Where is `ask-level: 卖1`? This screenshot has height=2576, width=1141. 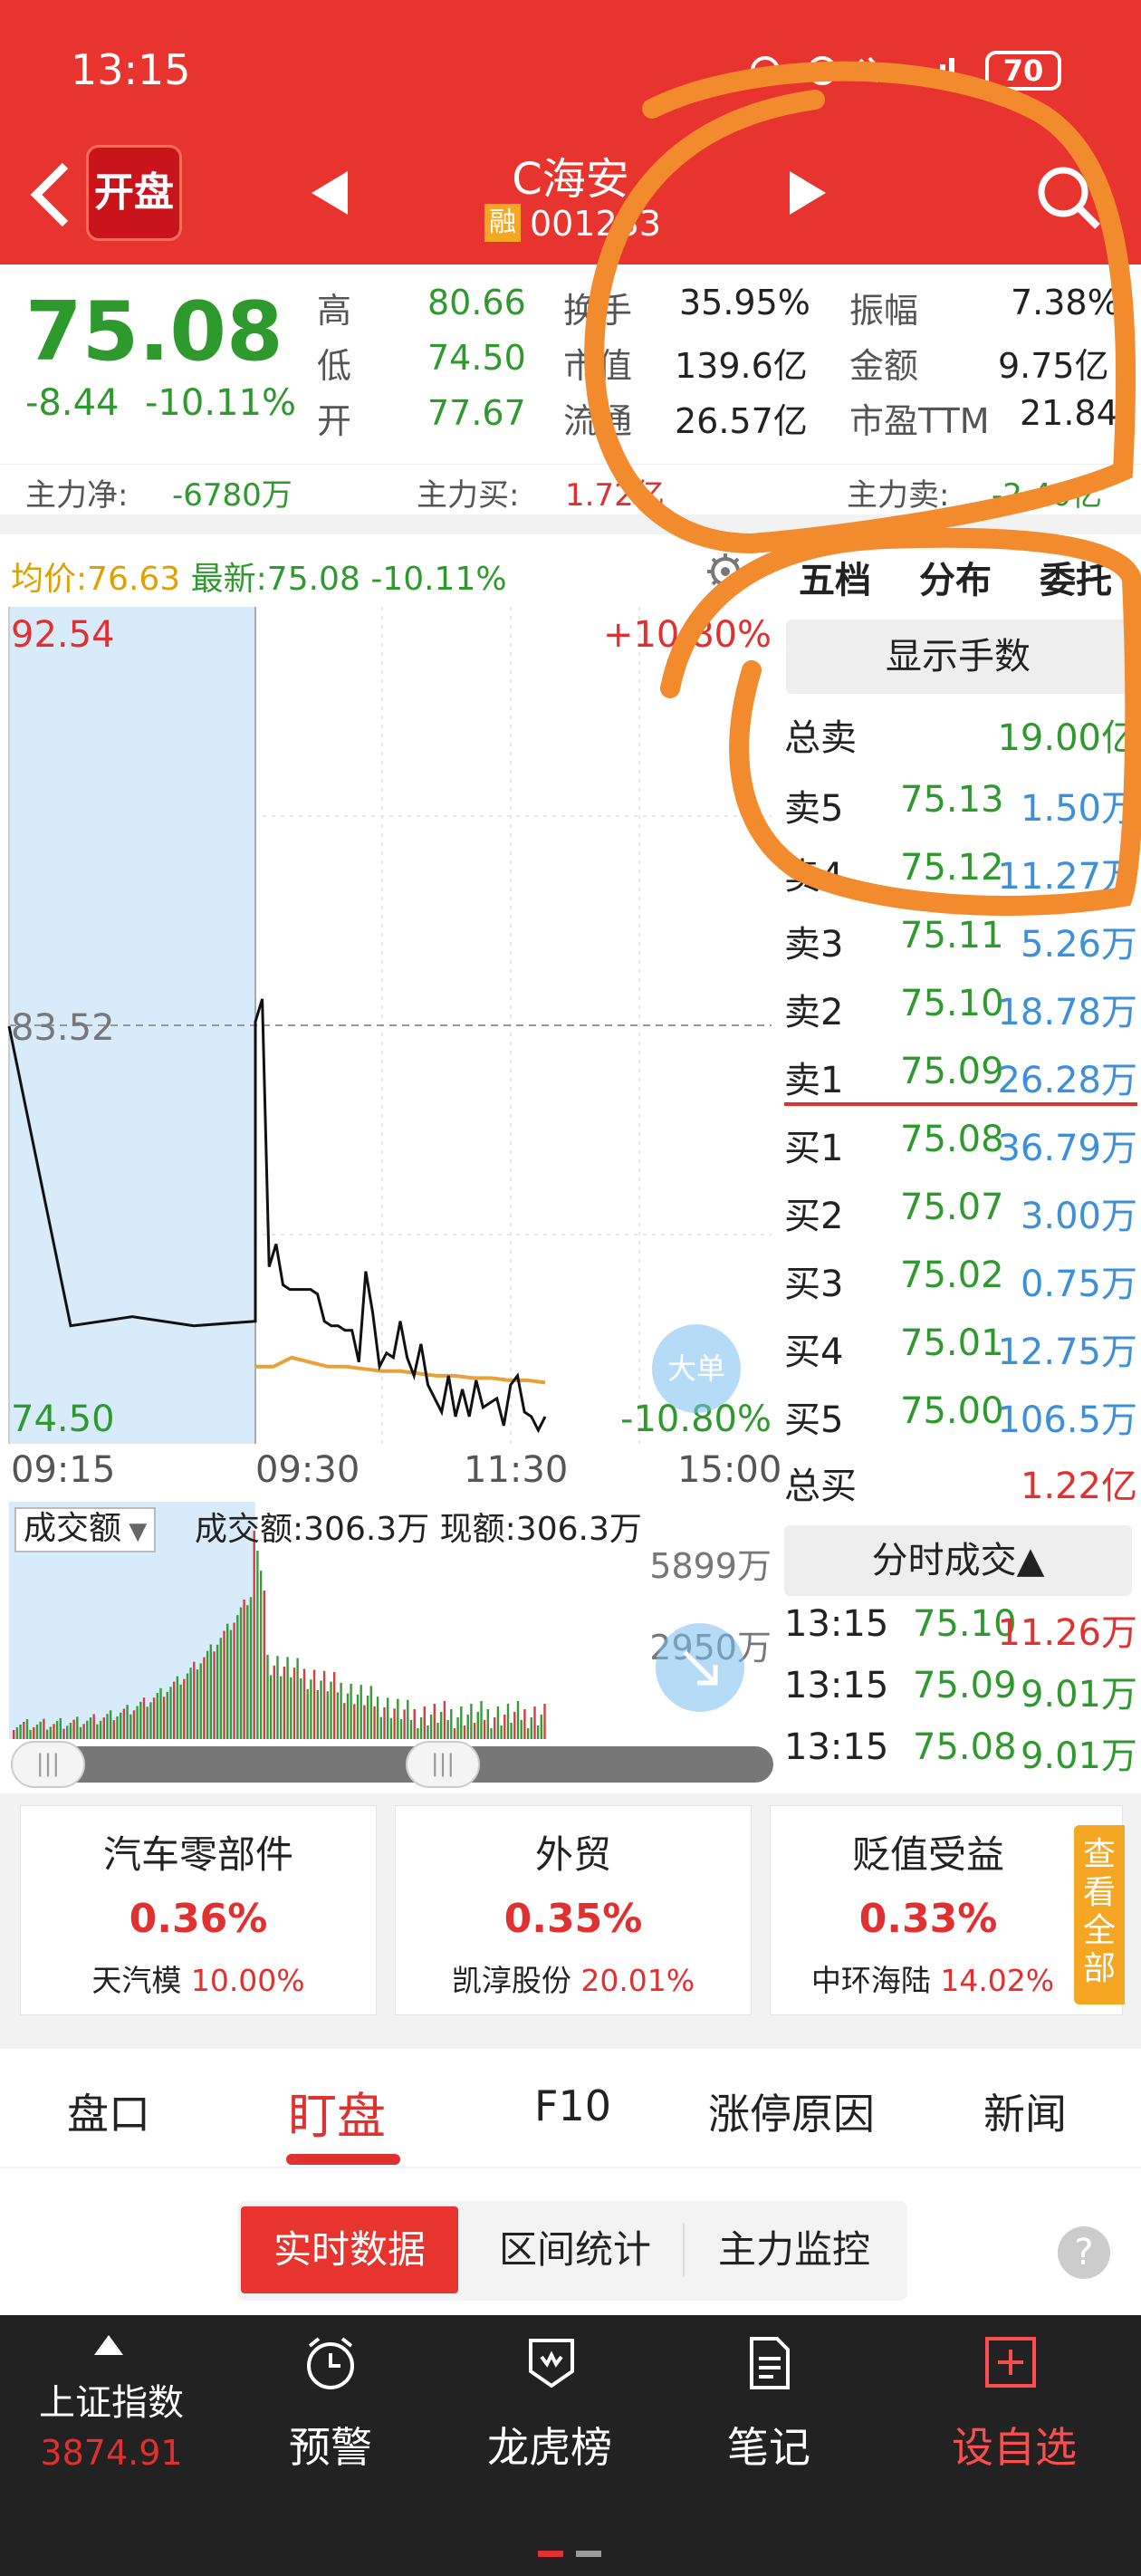 ask-level: 卖1 is located at coordinates (814, 1080).